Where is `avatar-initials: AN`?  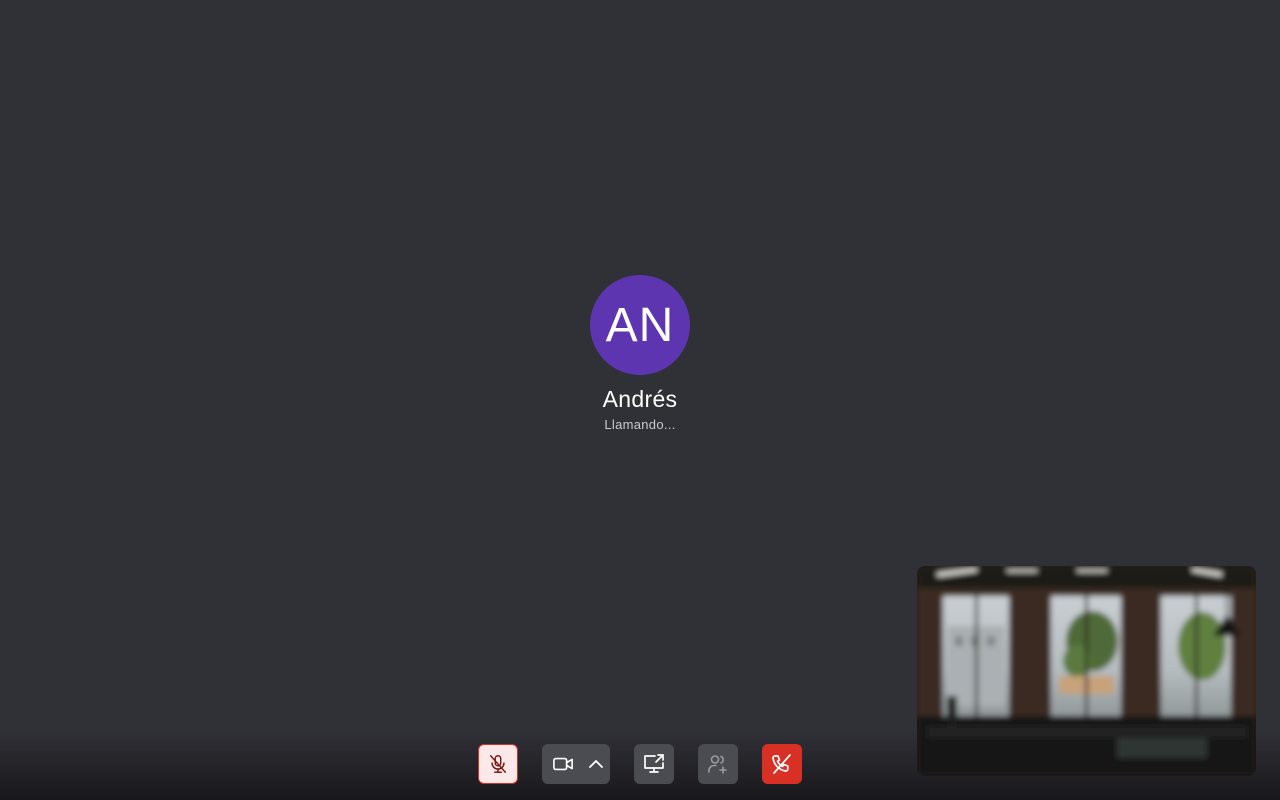 avatar-initials: AN is located at coordinates (640, 325).